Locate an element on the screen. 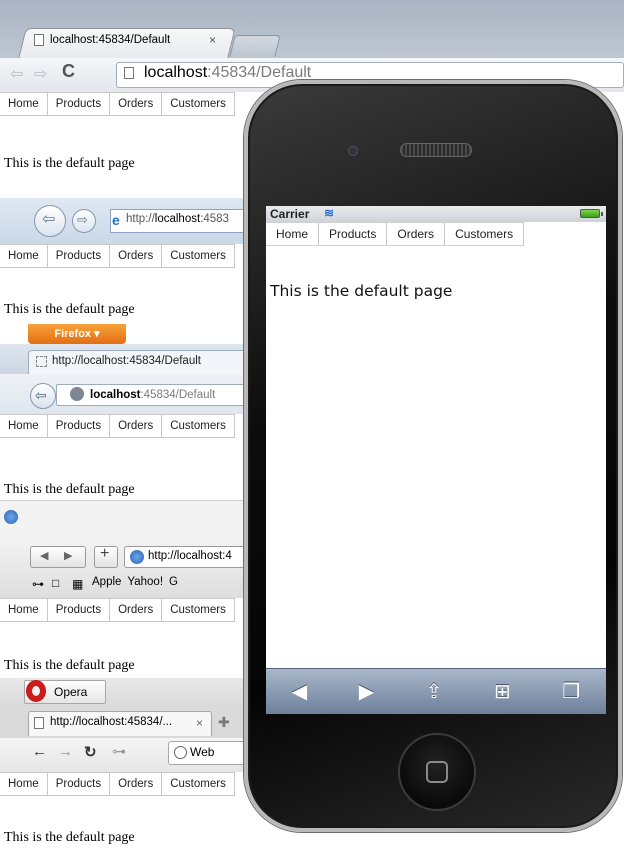  key-icon: ⊶ is located at coordinates (119, 751).